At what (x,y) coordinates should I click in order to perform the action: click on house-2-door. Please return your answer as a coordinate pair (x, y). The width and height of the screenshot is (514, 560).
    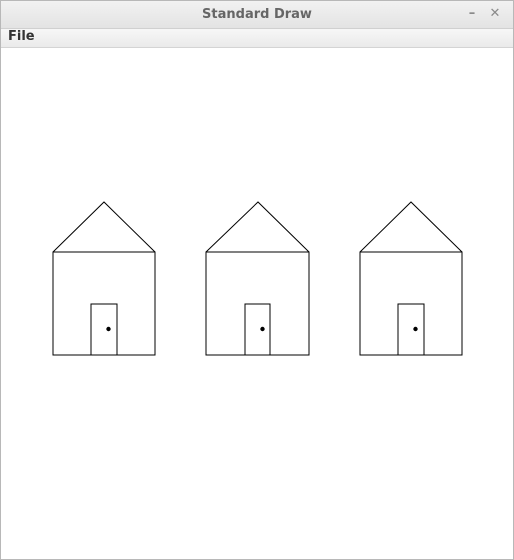
    Looking at the image, I should click on (257, 329).